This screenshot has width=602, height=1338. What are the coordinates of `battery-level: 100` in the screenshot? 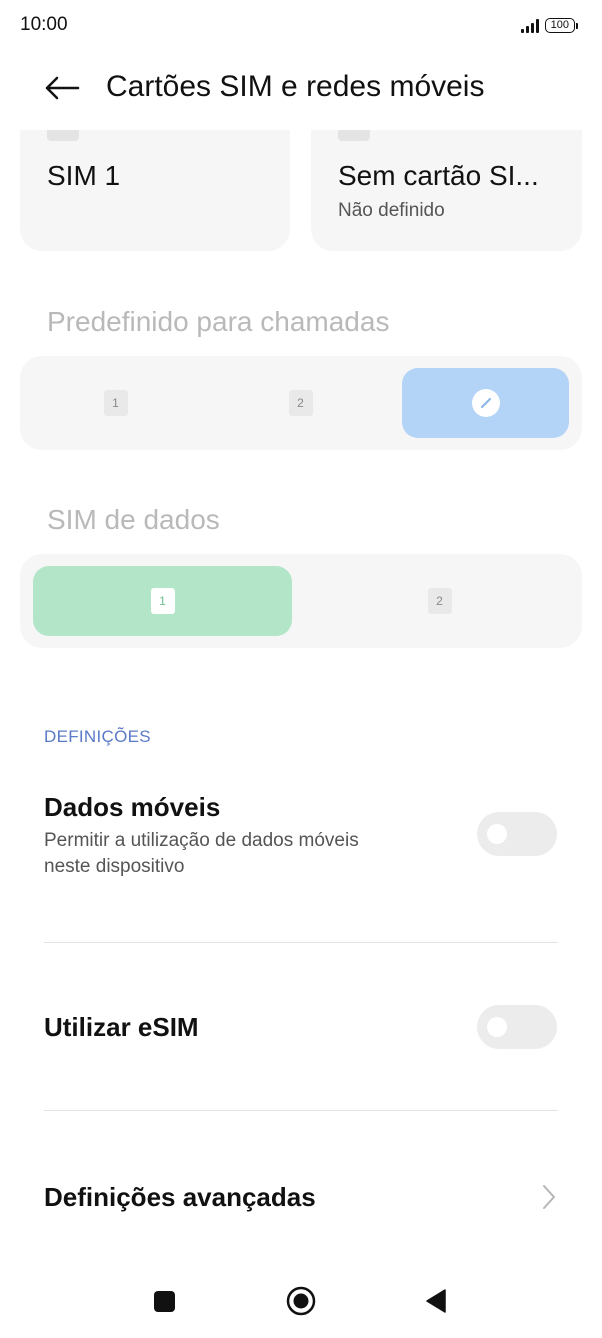 It's located at (559, 25).